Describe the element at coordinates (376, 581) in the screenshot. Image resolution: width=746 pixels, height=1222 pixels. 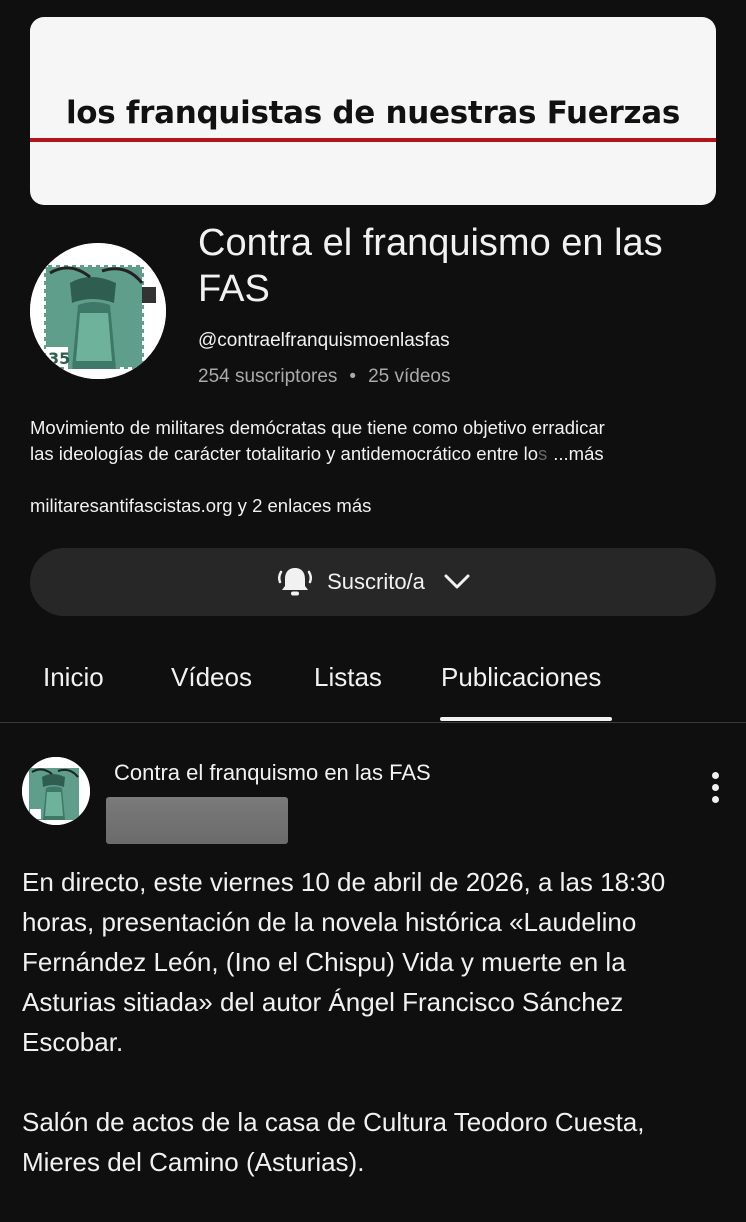
I see `subscribed-label: Suscrito/a` at that location.